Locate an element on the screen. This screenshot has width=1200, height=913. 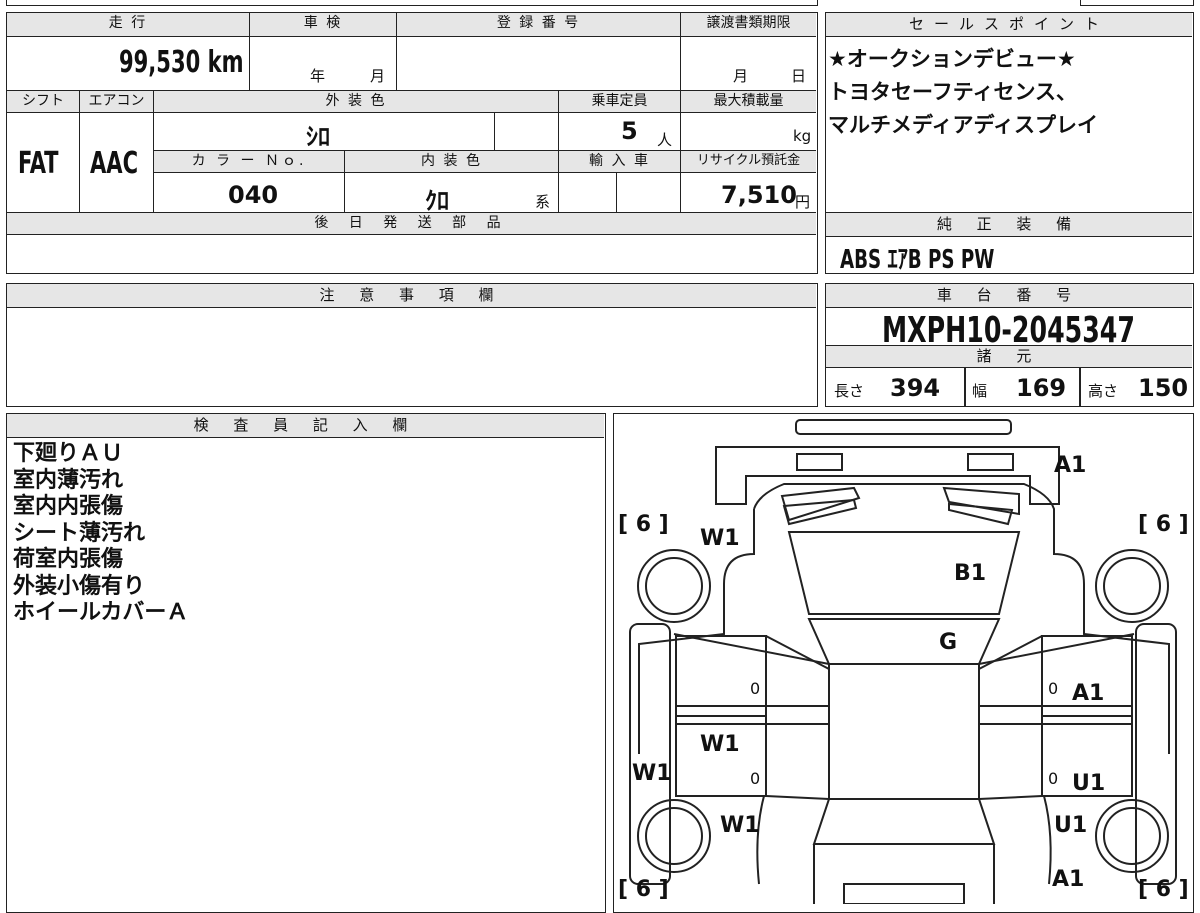
max-load-label: 最大積載量 is located at coordinates (748, 102).